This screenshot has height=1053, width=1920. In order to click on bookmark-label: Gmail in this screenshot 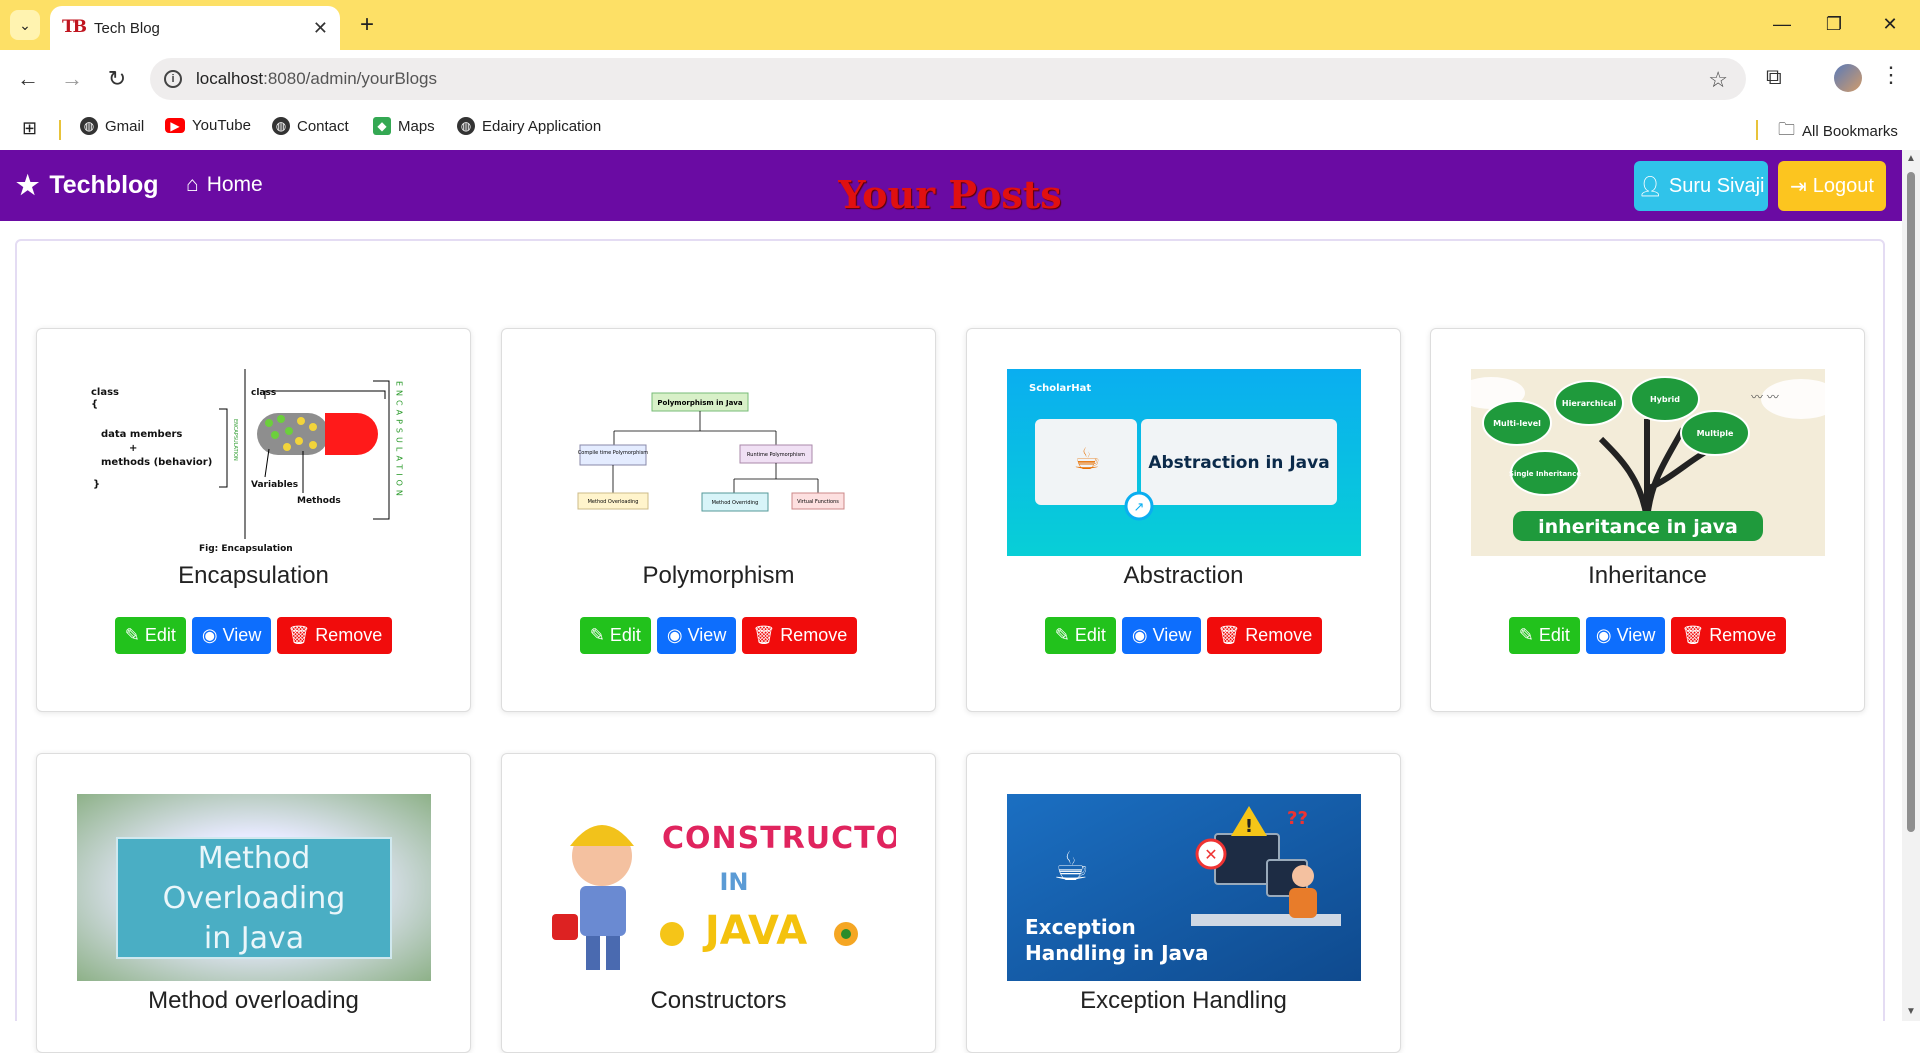, I will do `click(125, 126)`.